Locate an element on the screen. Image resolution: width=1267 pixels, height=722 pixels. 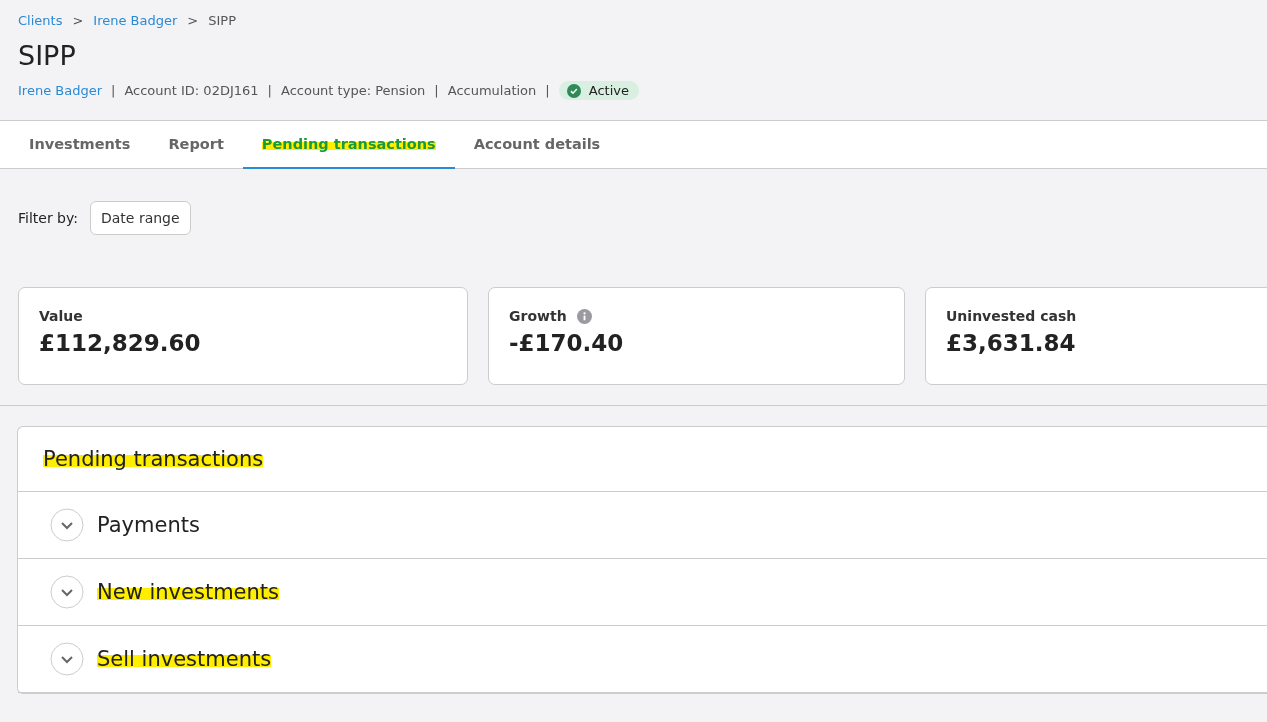
stat-value: -£170.40 is located at coordinates (567, 343).